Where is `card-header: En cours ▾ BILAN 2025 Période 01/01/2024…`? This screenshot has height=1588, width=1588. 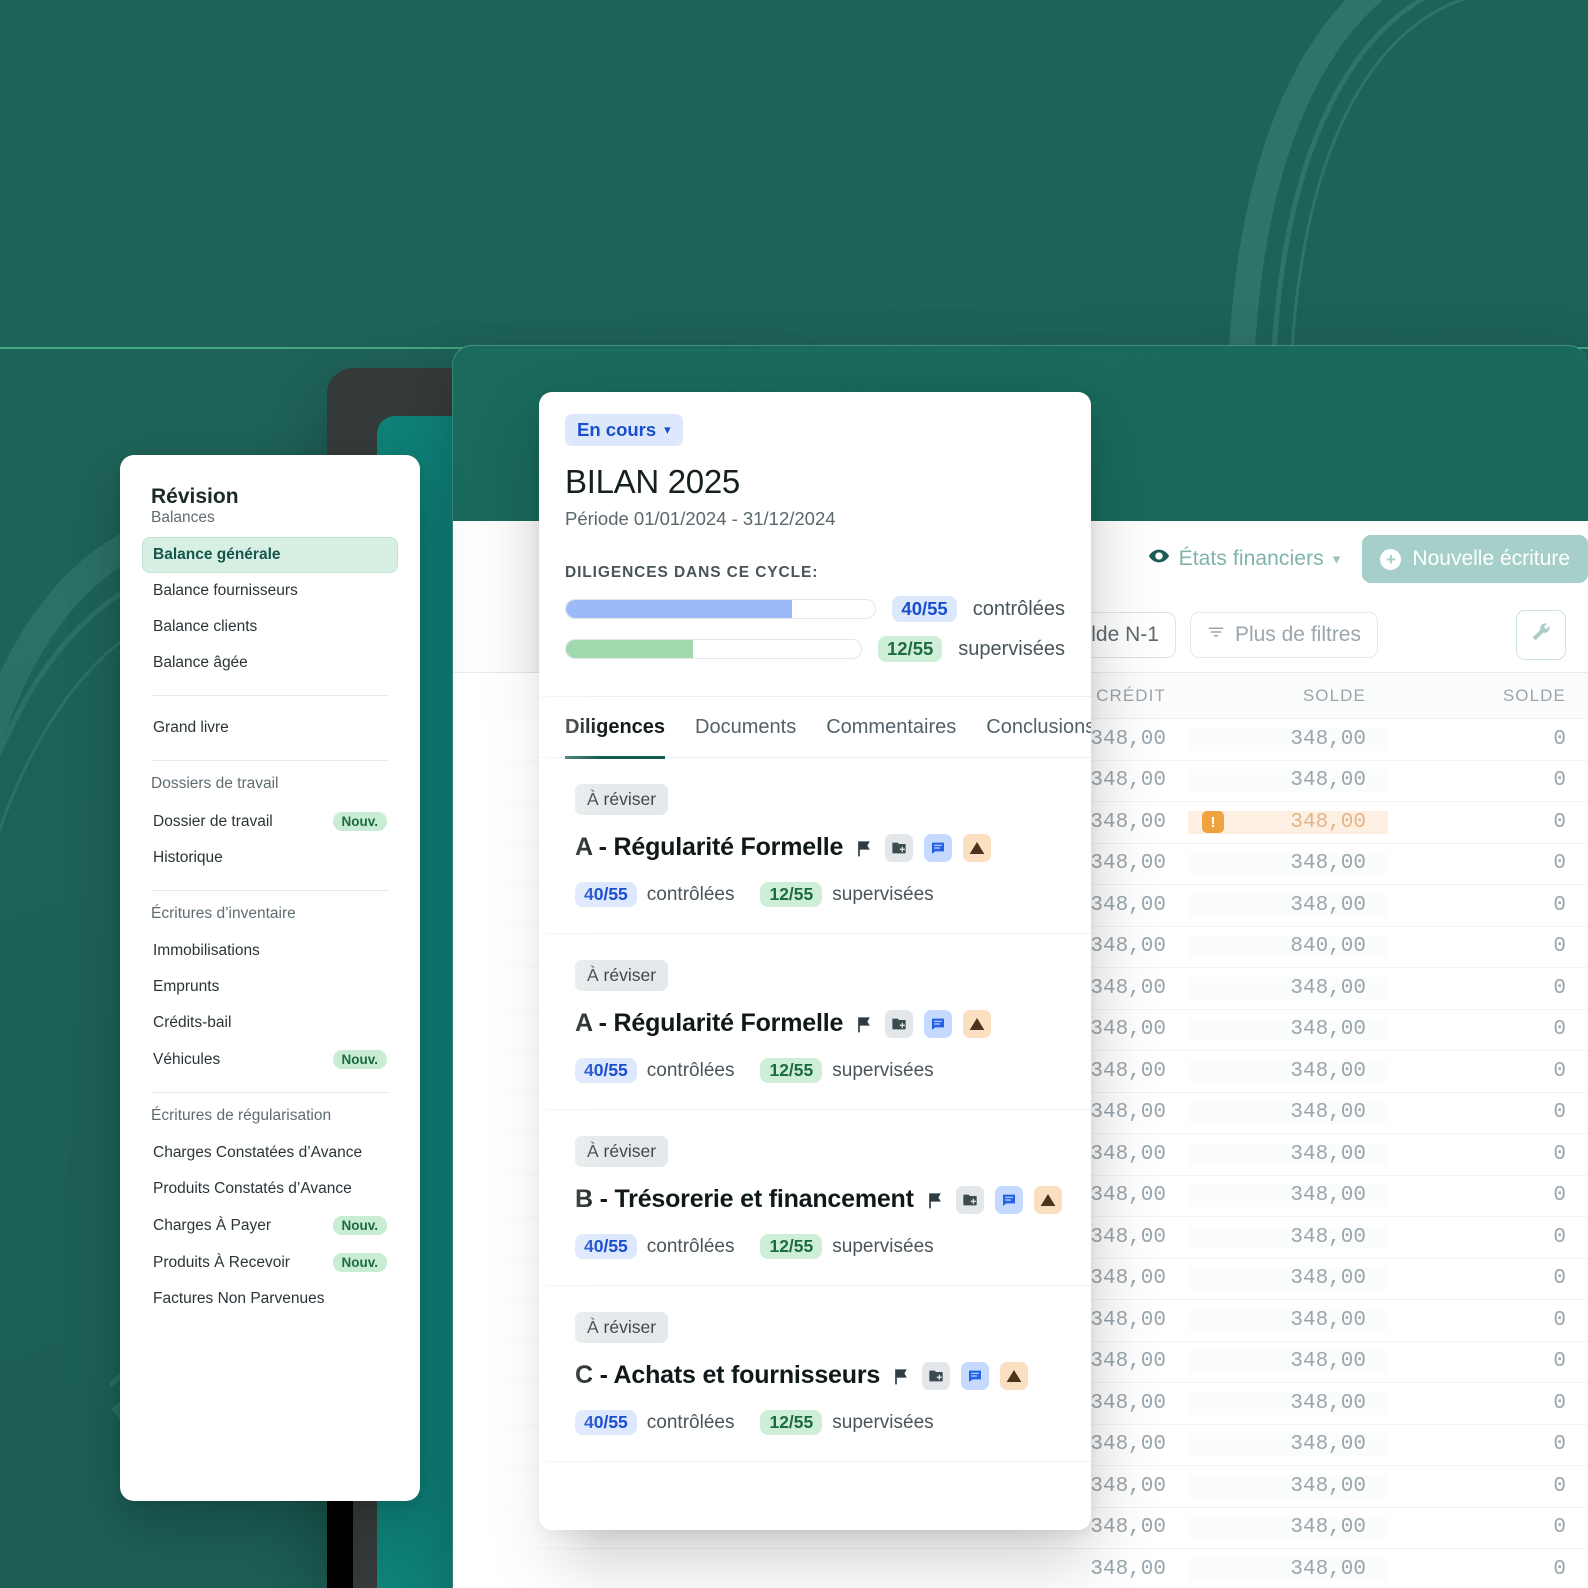 card-header: En cours ▾ BILAN 2025 Période 01/01/2024… is located at coordinates (815, 527).